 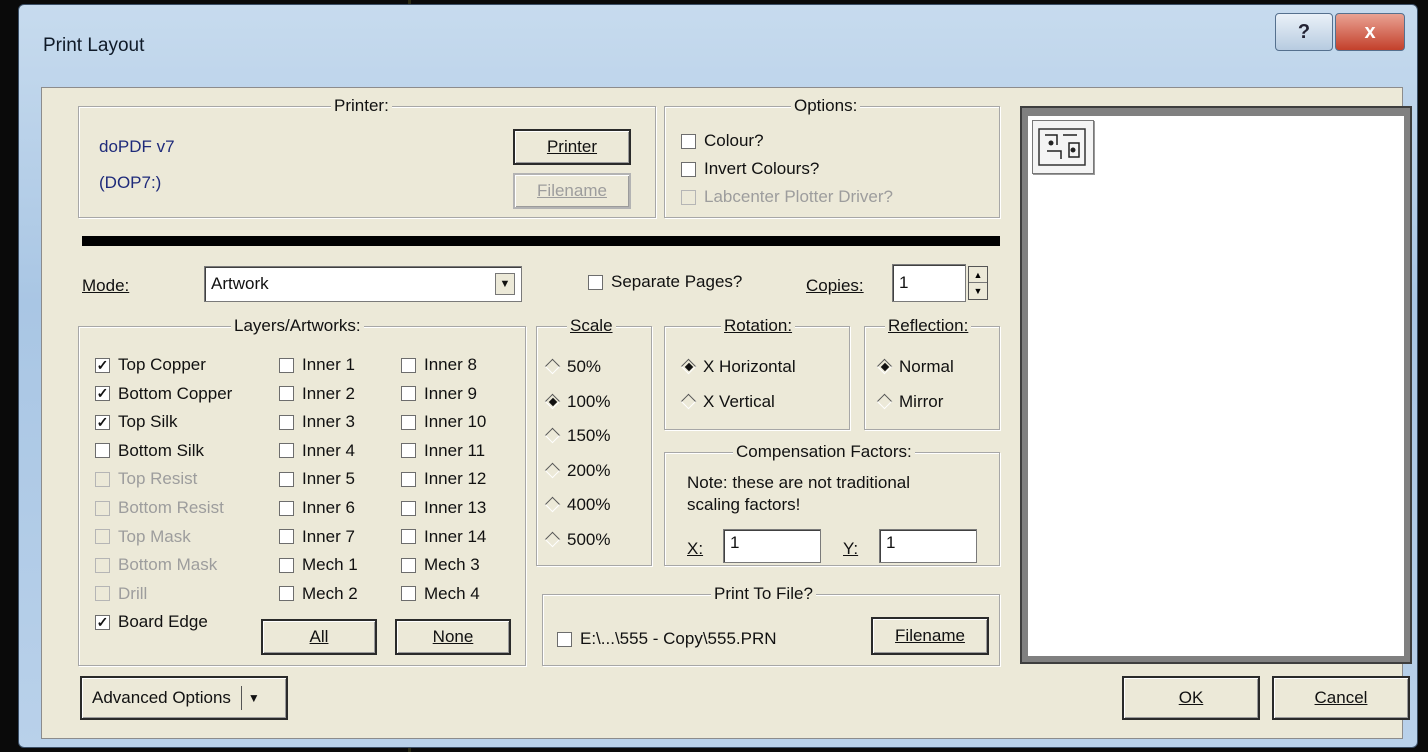 I want to click on rotation-radio-x-horizontal: X Horizontal, so click(x=738, y=367).